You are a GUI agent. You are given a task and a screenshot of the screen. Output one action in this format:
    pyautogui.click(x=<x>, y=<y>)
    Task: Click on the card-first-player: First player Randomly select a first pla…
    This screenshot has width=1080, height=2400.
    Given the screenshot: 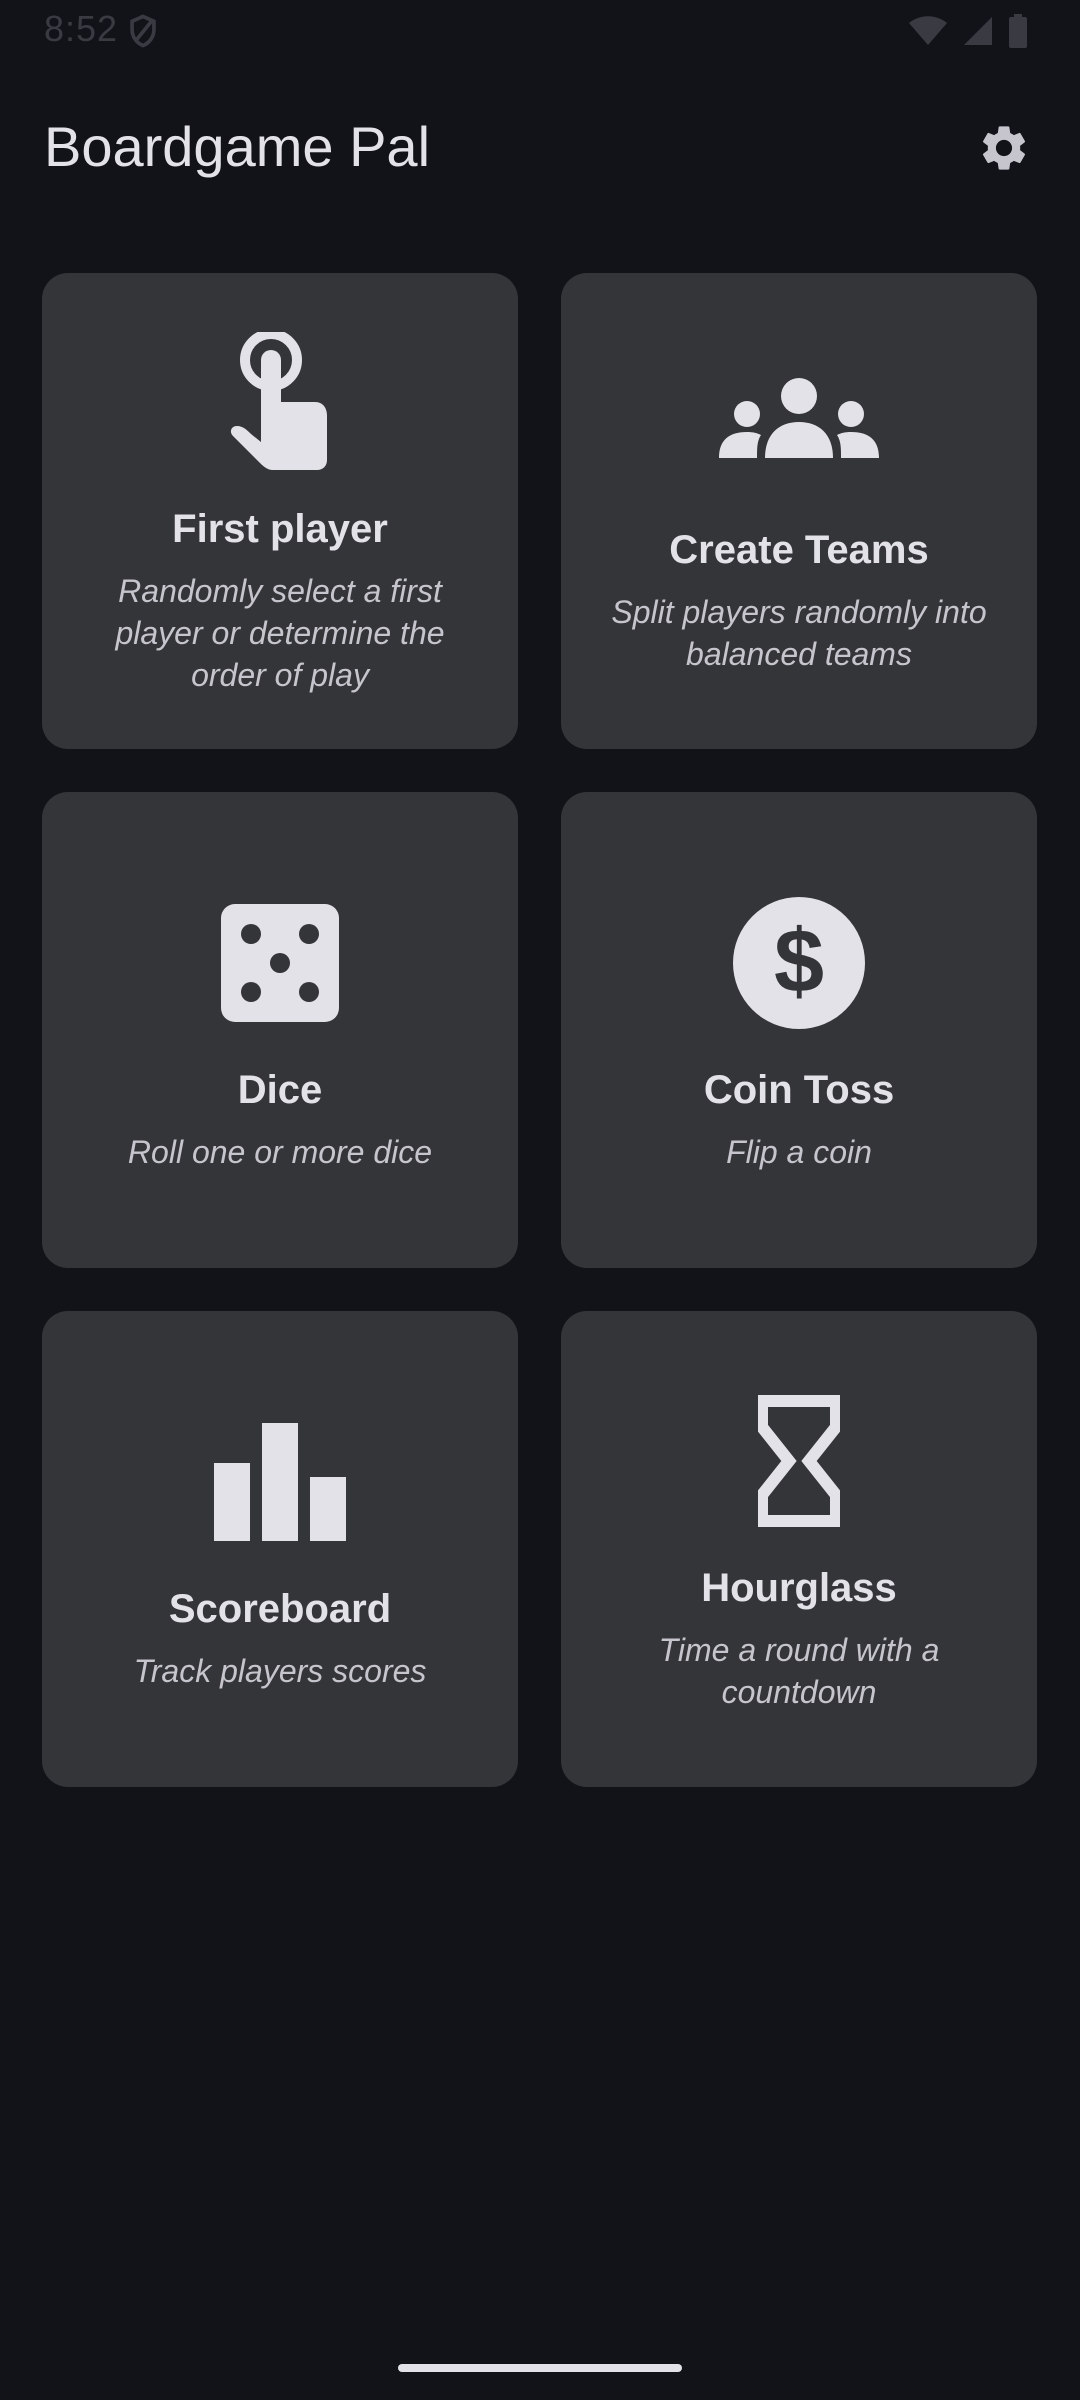 What is the action you would take?
    pyautogui.click(x=280, y=511)
    